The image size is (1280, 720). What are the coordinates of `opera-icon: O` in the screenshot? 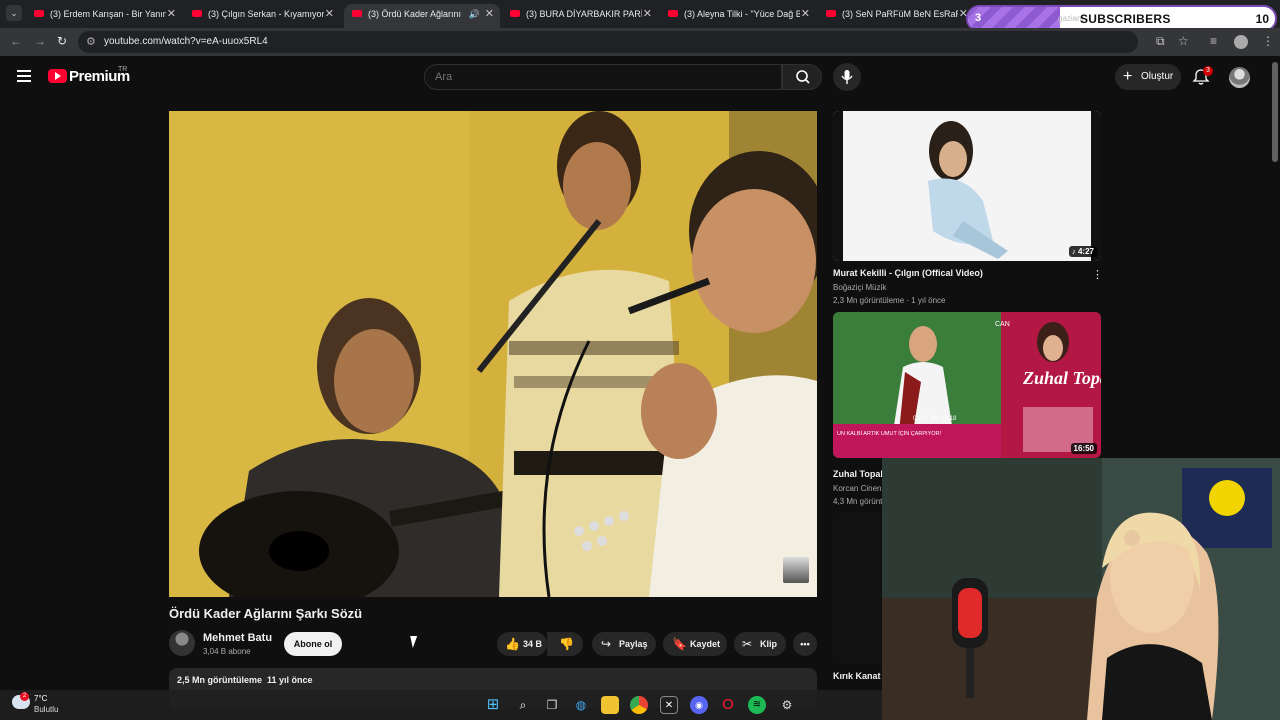 It's located at (728, 705).